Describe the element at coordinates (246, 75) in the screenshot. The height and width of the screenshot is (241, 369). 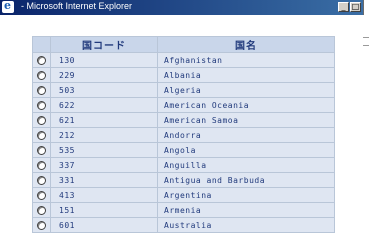
I see `country-name: Albania` at that location.